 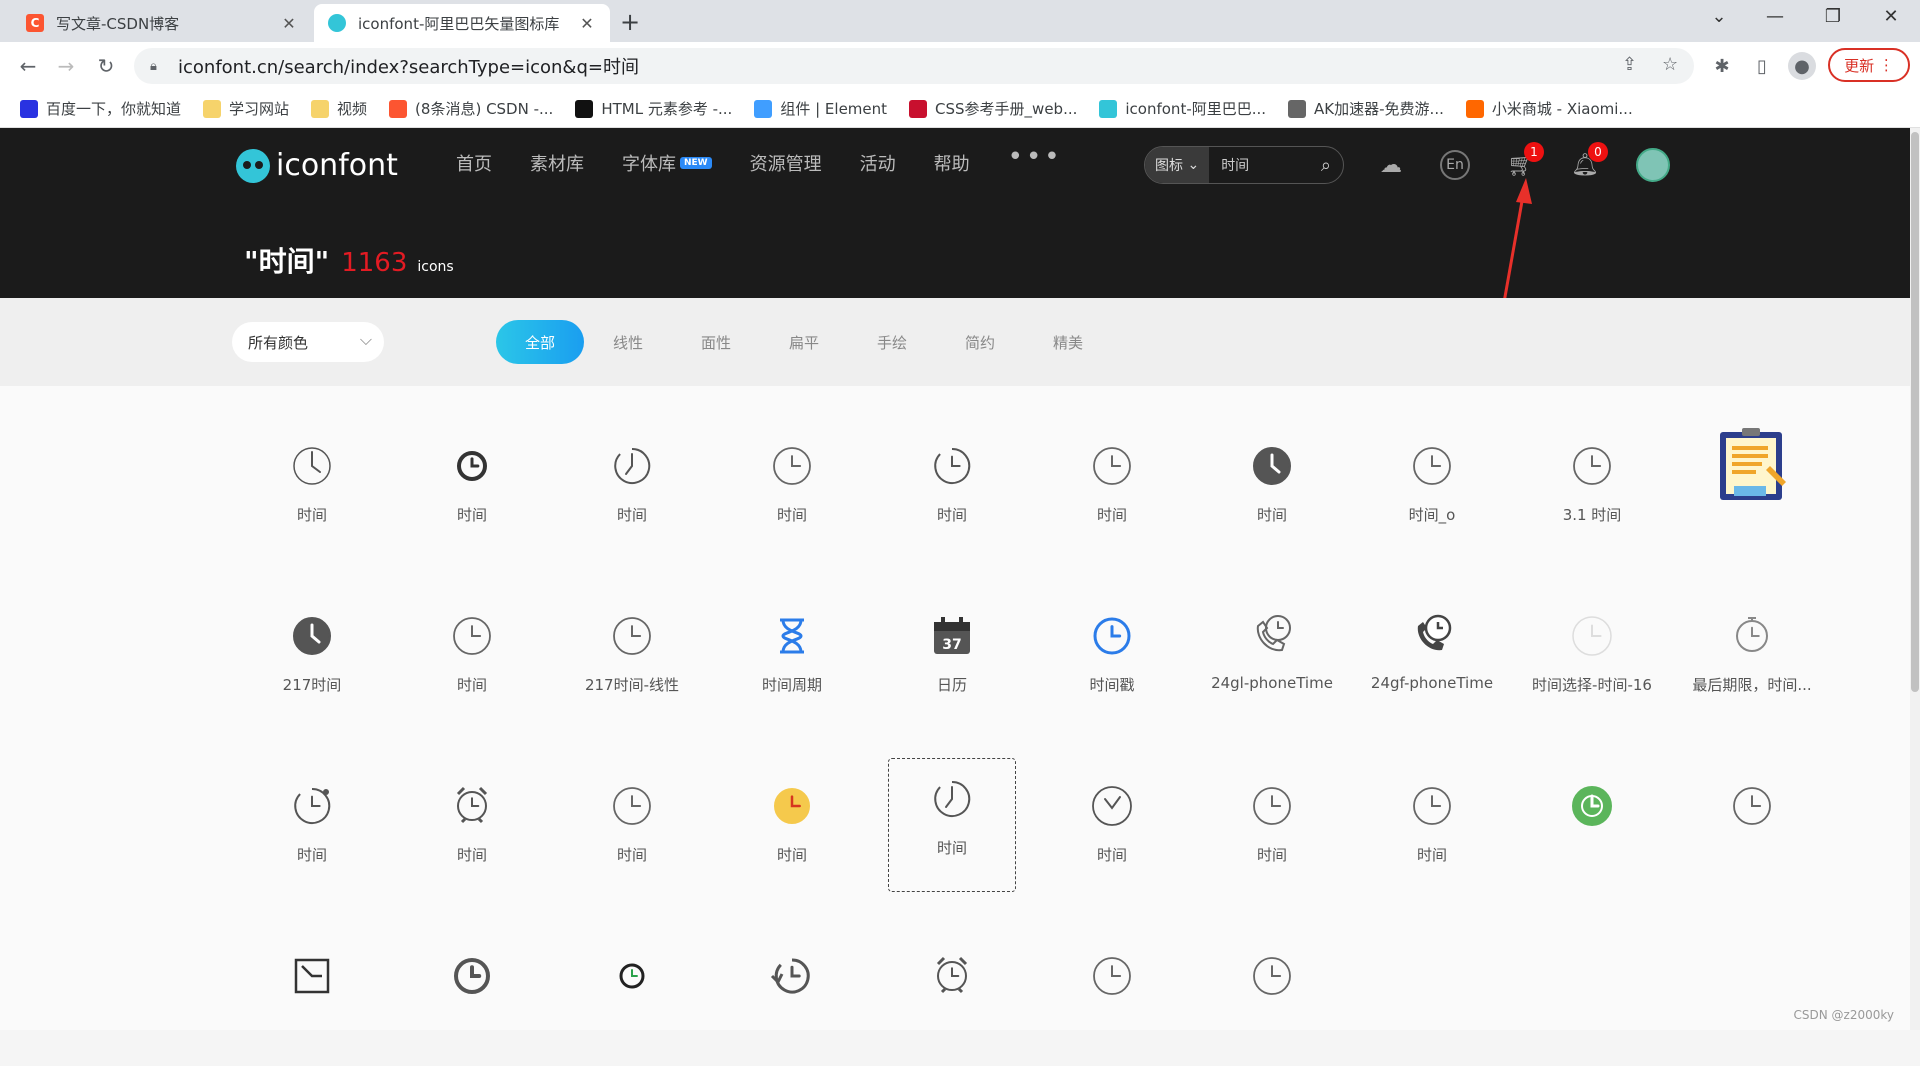 I want to click on search-type-select: 图标 ⌄, so click(x=1177, y=165).